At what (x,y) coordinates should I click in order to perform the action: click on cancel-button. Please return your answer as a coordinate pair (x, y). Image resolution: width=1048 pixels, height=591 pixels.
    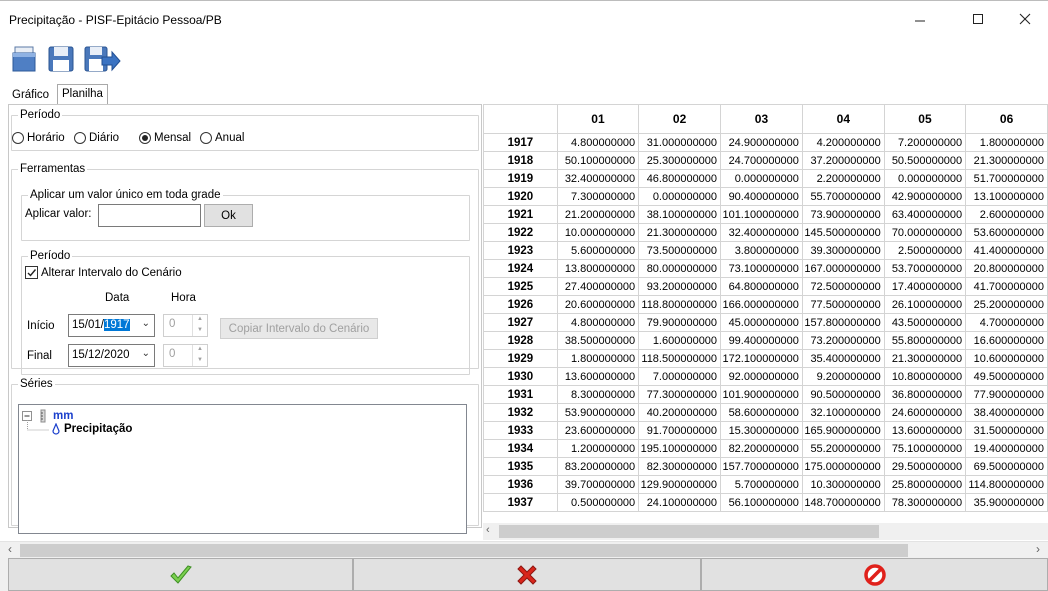
    Looking at the image, I should click on (527, 574).